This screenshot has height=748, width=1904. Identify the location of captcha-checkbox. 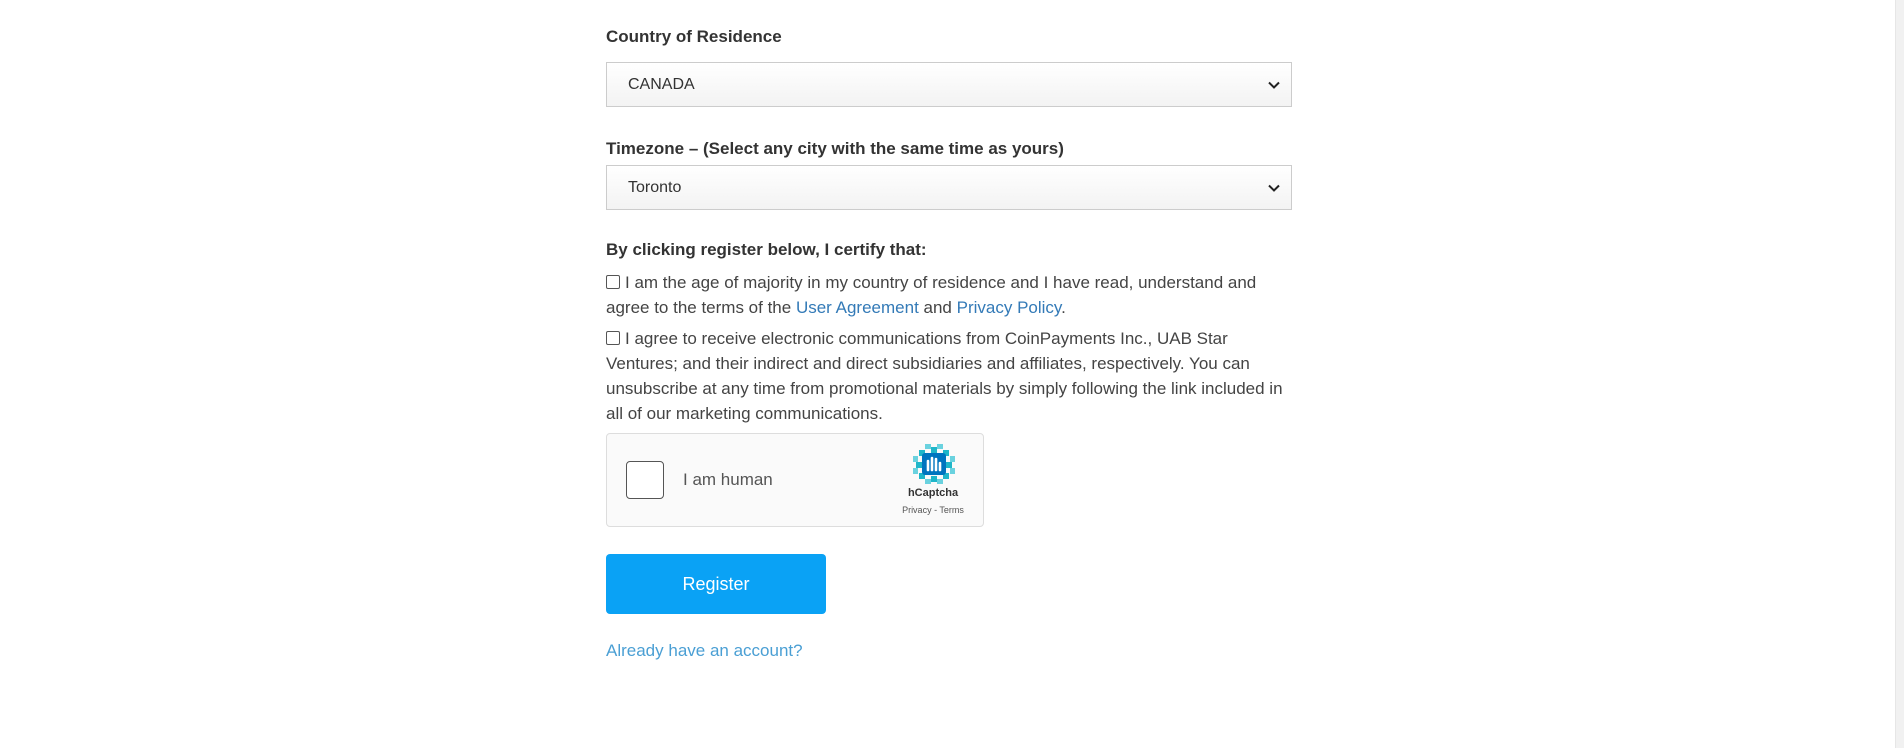
(645, 480).